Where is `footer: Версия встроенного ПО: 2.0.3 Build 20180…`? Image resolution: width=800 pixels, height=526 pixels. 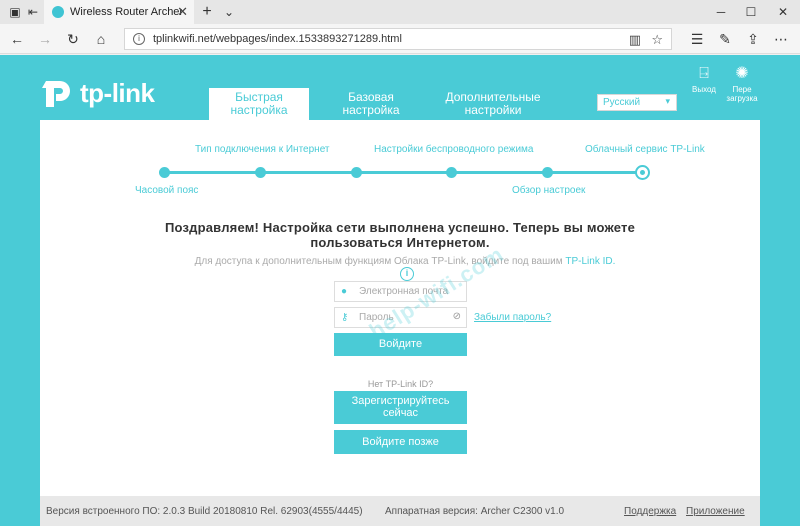
footer: Версия встроенного ПО: 2.0.3 Build 20180… is located at coordinates (400, 511).